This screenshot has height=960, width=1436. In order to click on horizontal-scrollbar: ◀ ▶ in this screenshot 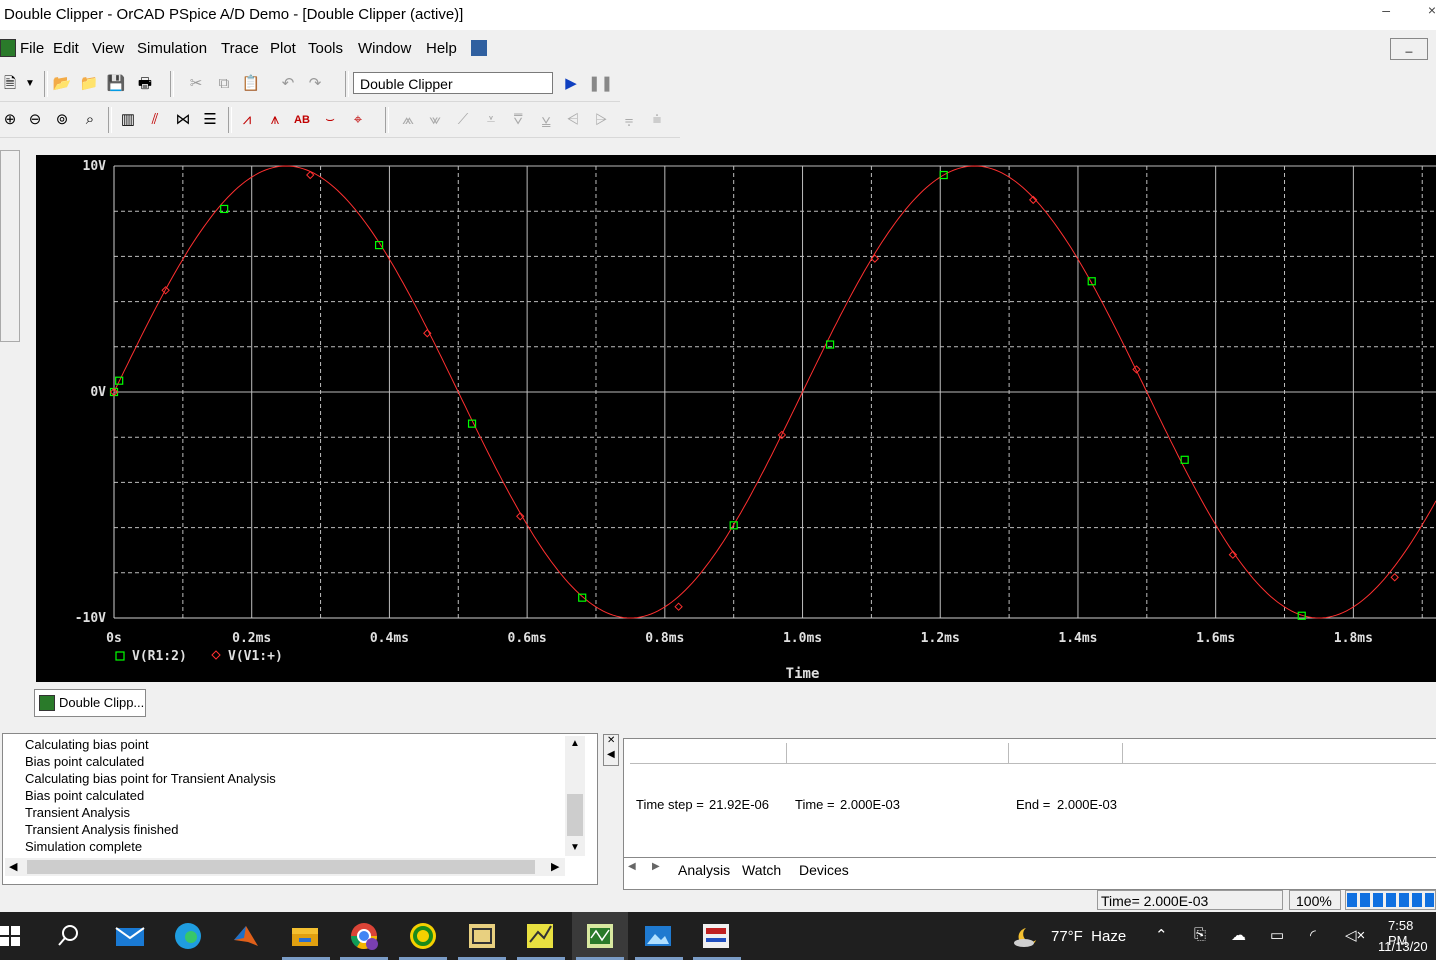, I will do `click(285, 867)`.